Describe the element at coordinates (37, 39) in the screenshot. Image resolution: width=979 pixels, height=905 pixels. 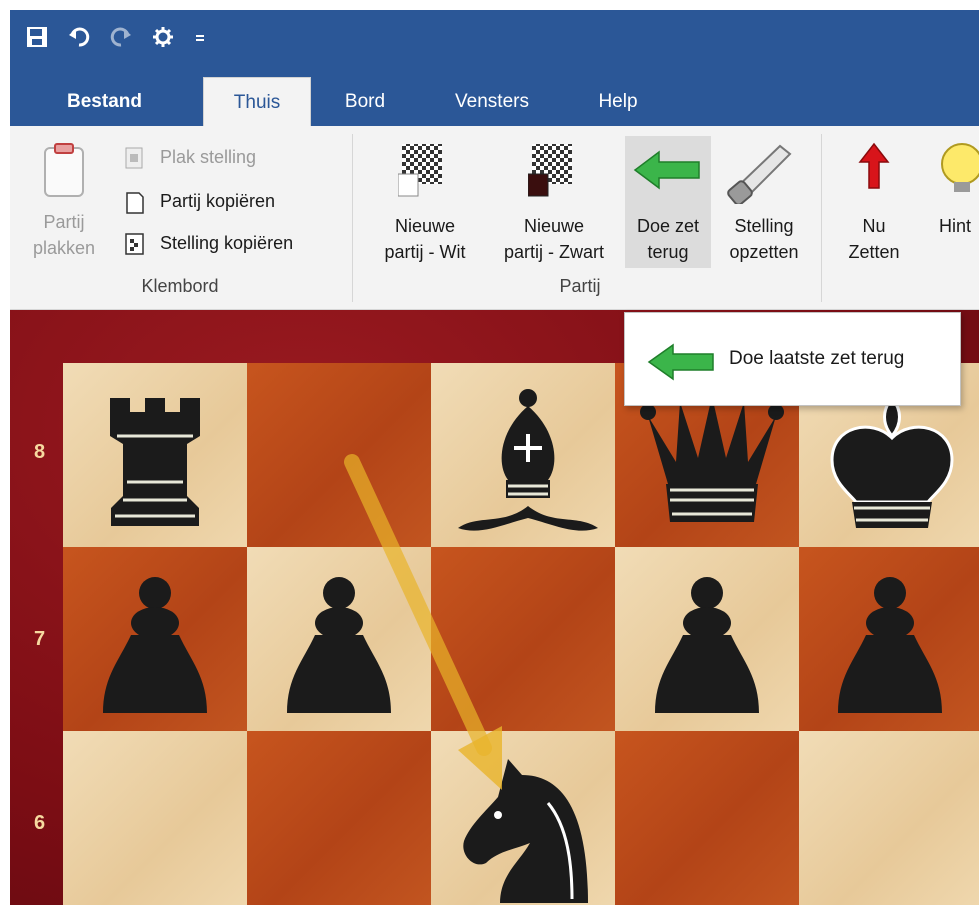
I see `save-icon` at that location.